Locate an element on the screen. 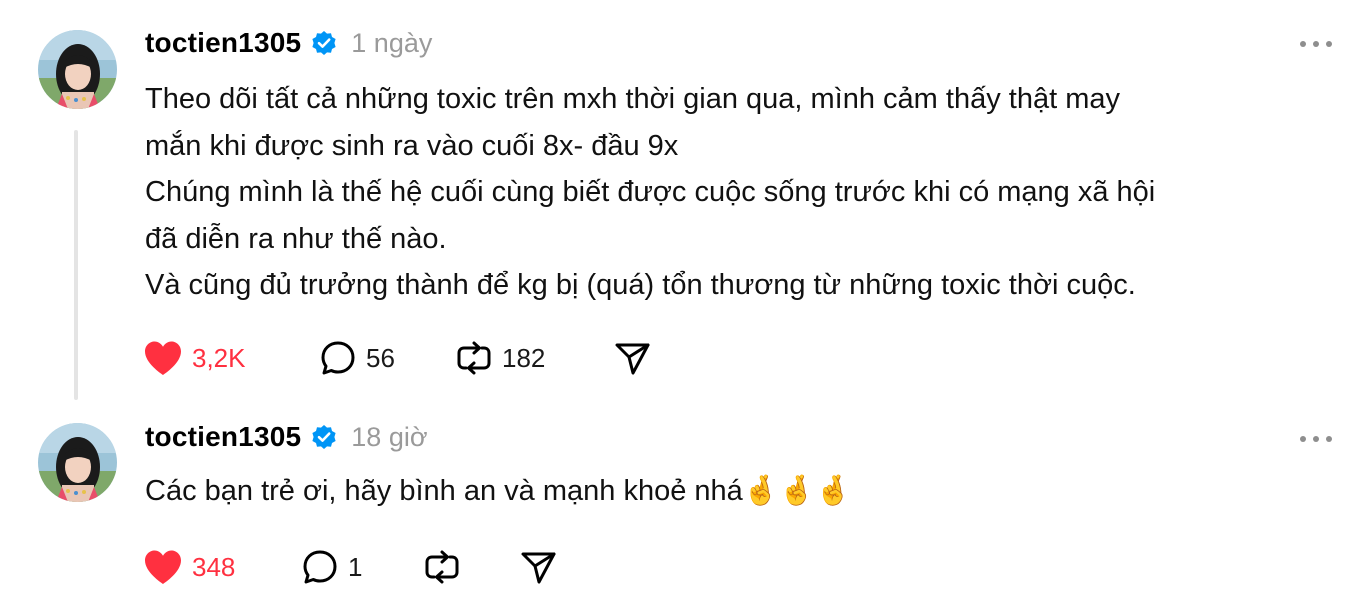  post-header: toctien1305 1 ngày is located at coordinates (289, 43).